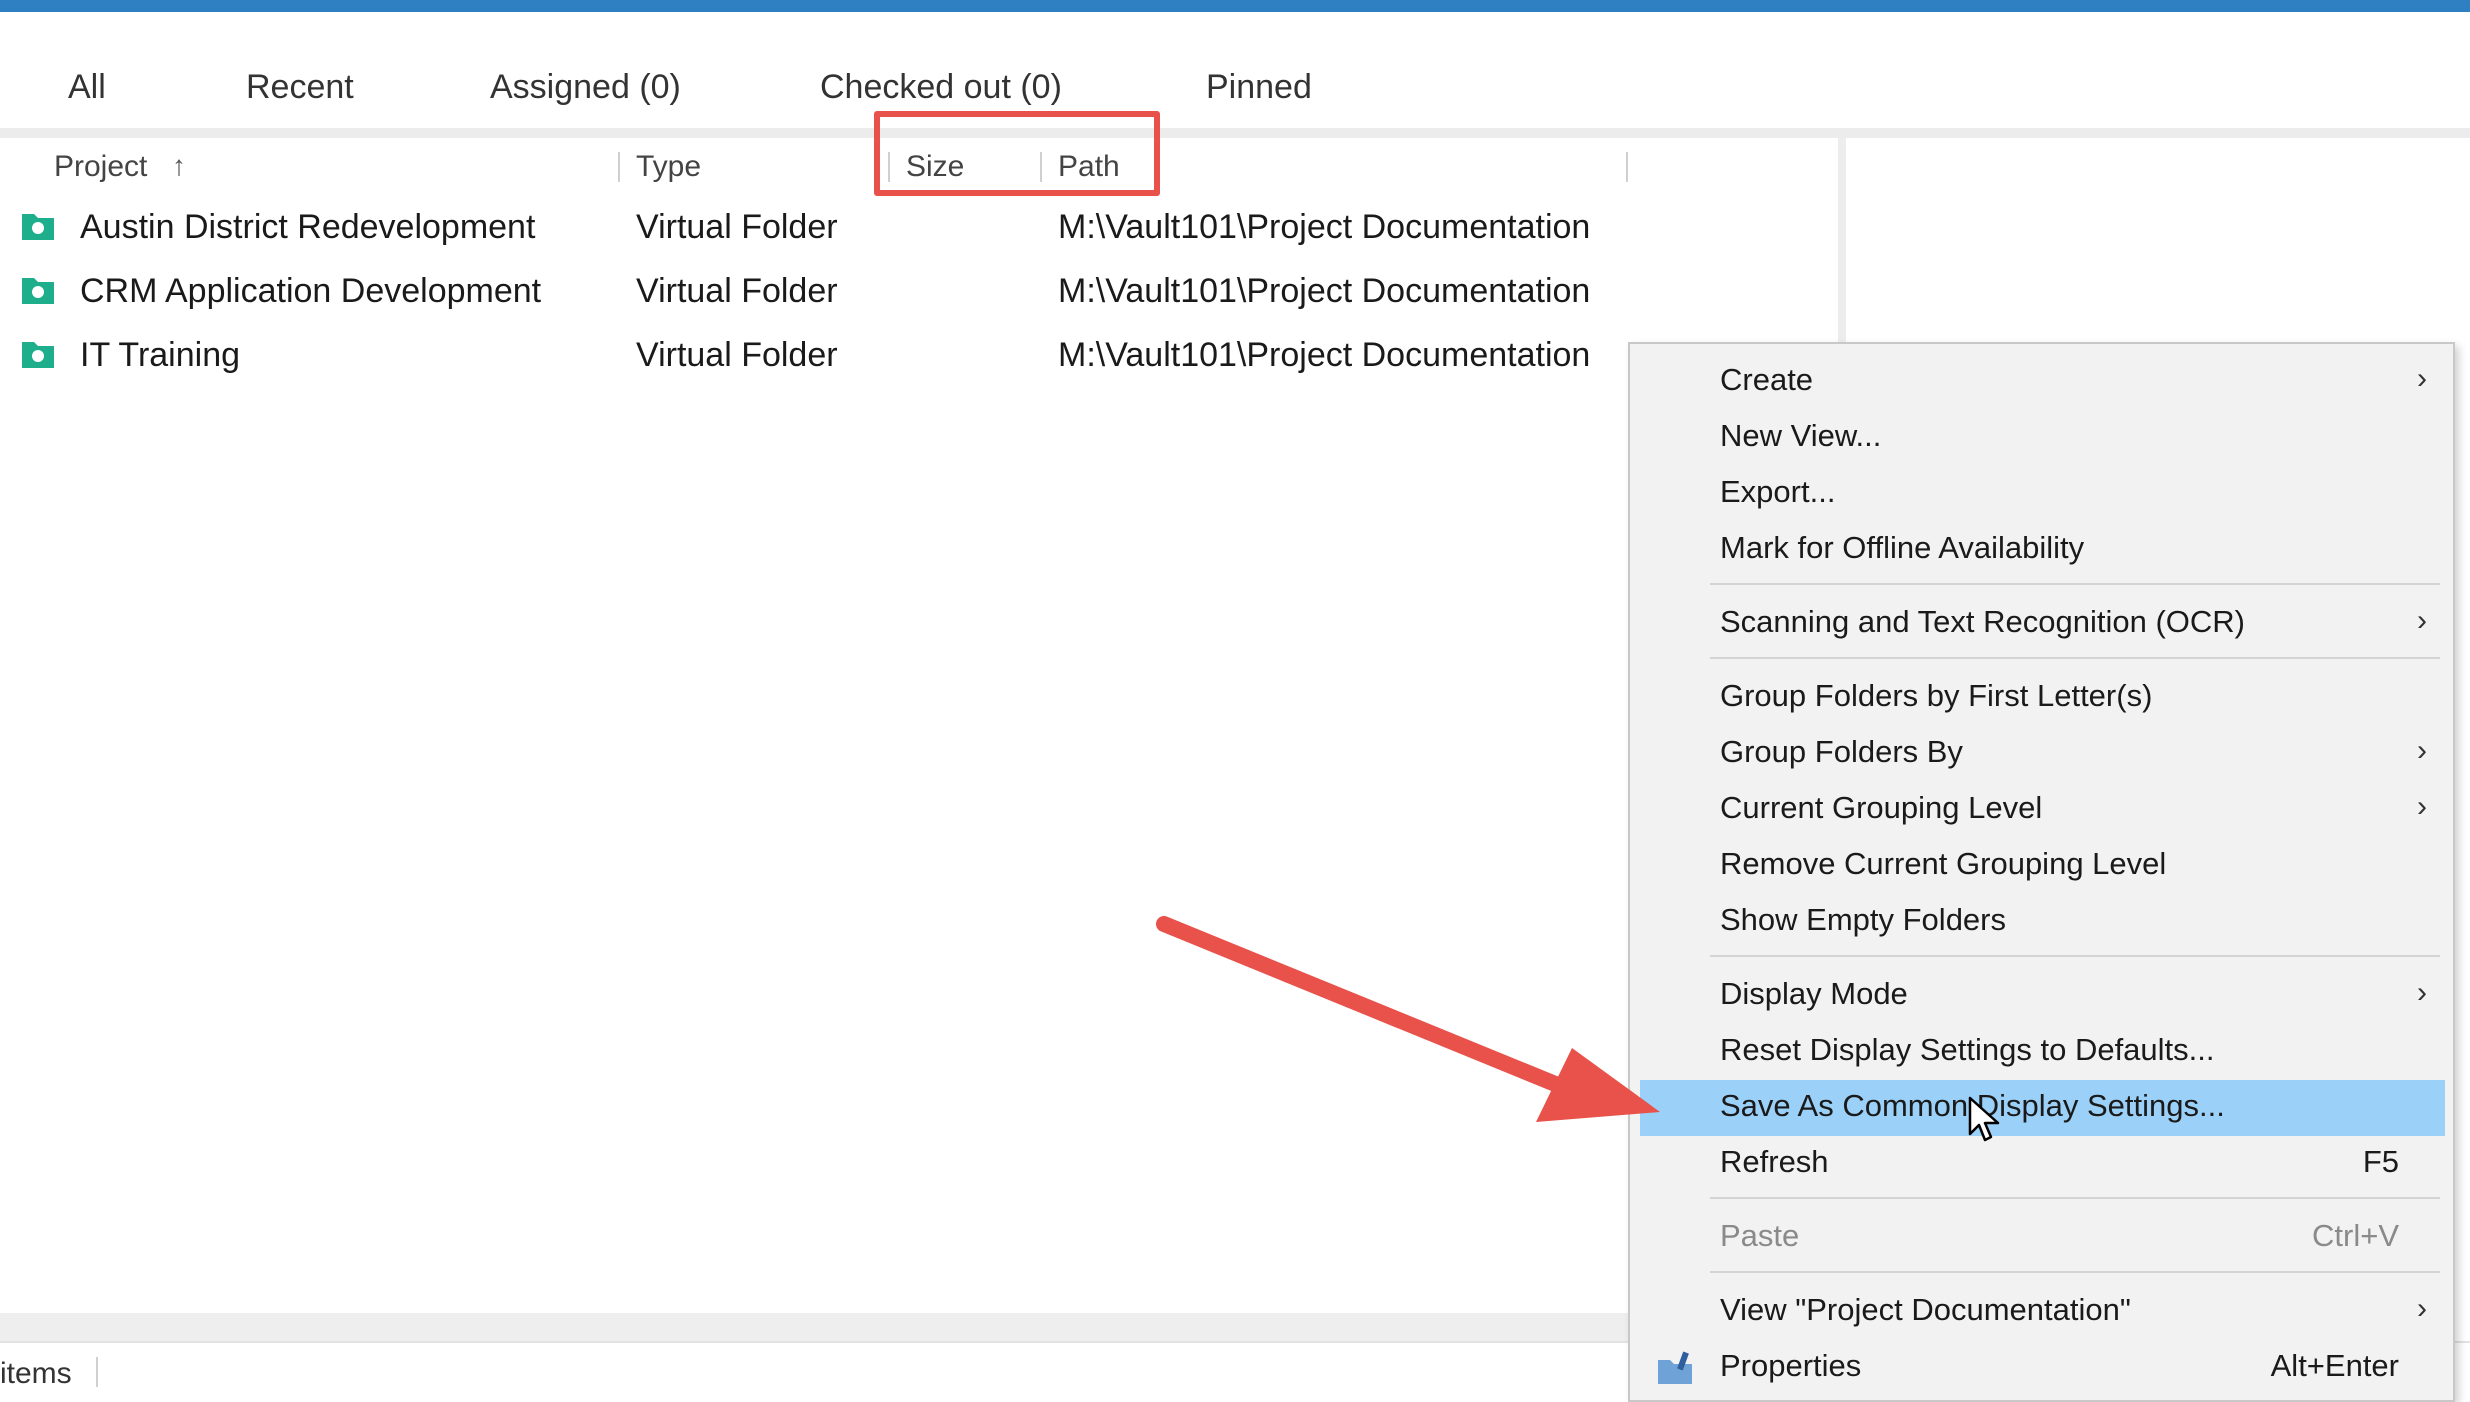  I want to click on tabs-divider, so click(1235, 133).